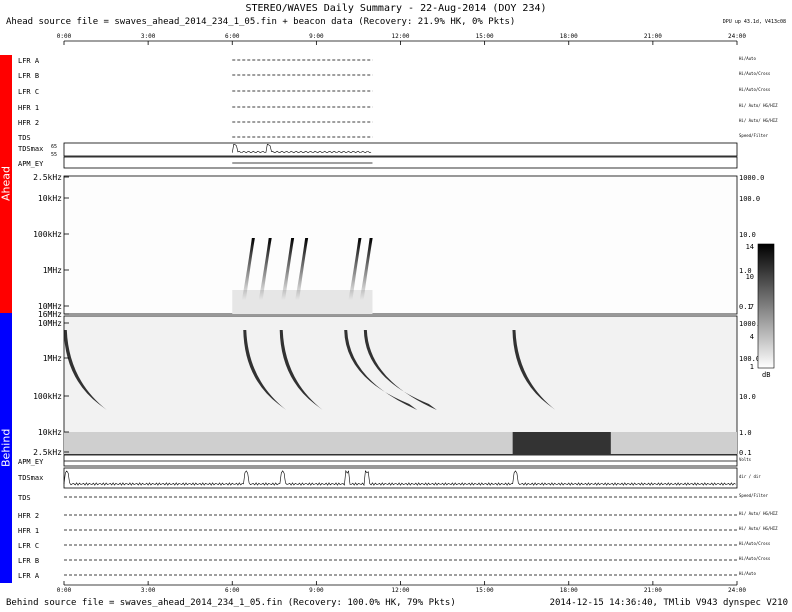 This screenshot has width=792, height=612. Describe the element at coordinates (47, 452) in the screenshot. I see `behind-y-tick-label: 2.5kHz` at that location.